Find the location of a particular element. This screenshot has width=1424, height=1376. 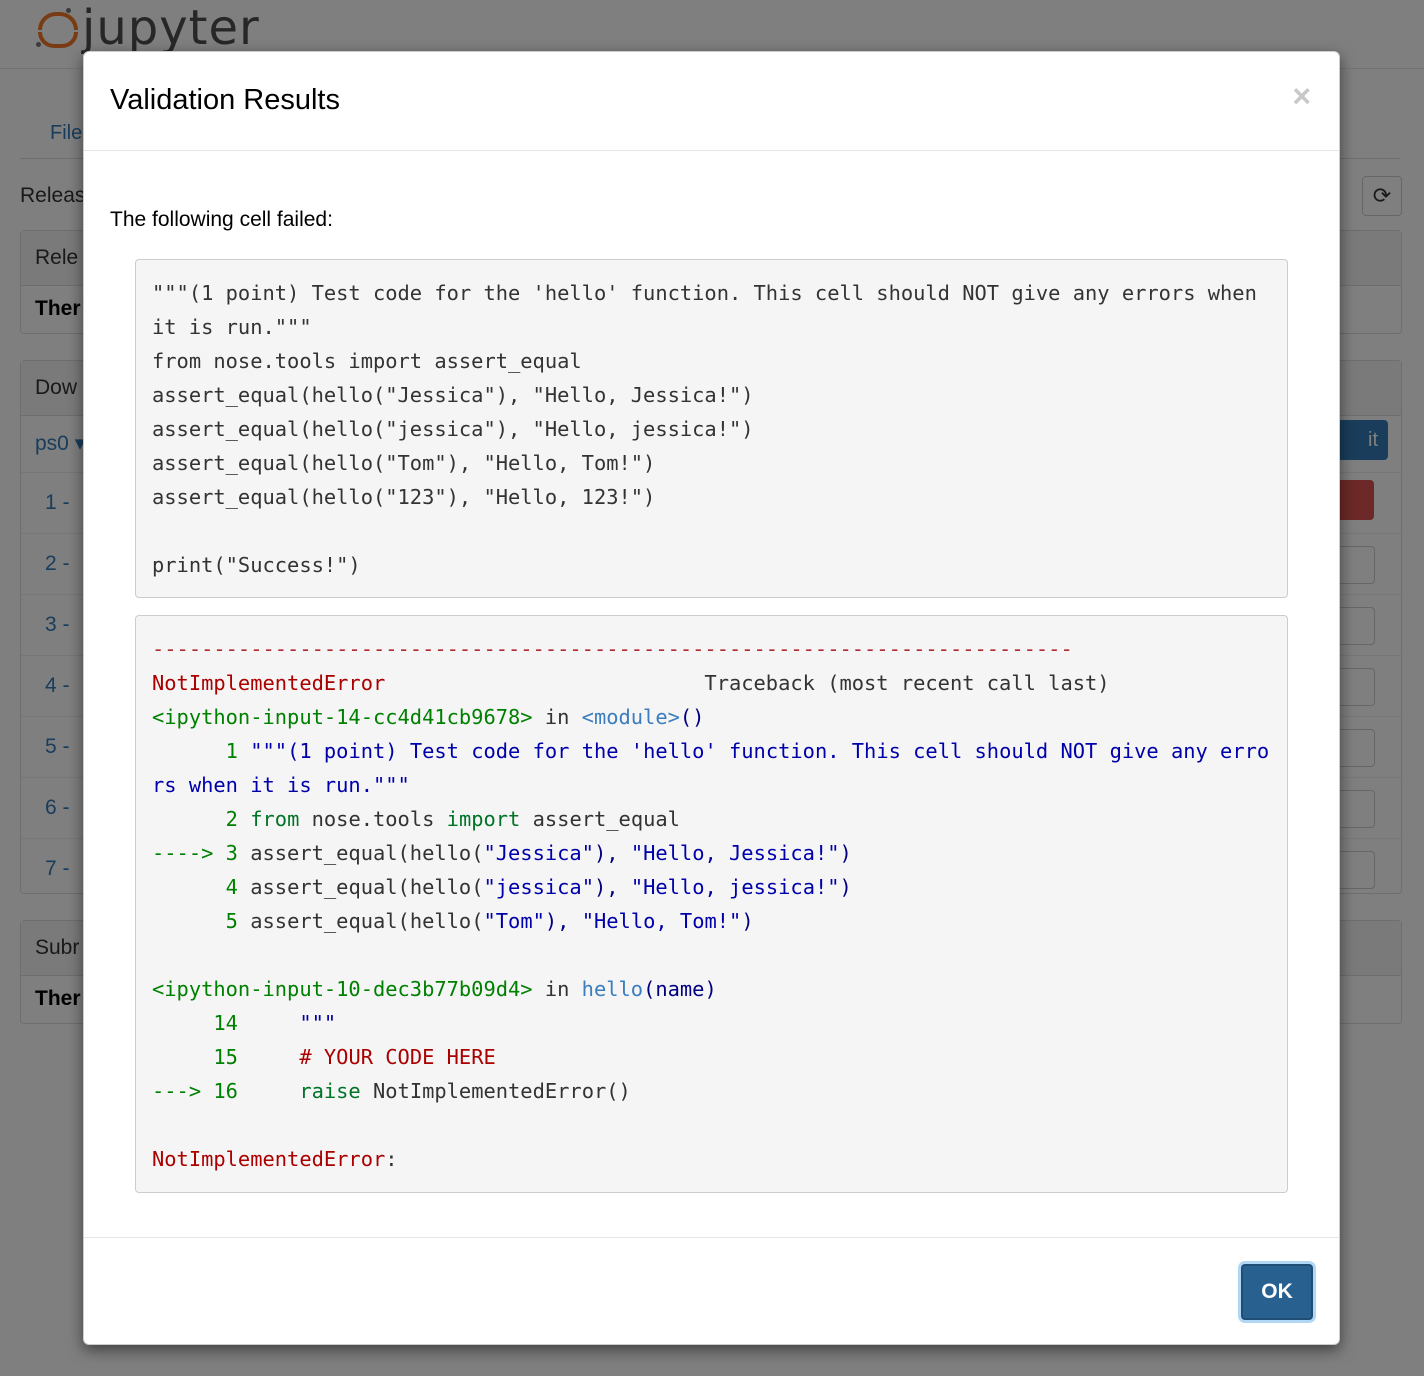

code-string: "Hello, jessica!" is located at coordinates (735, 887).